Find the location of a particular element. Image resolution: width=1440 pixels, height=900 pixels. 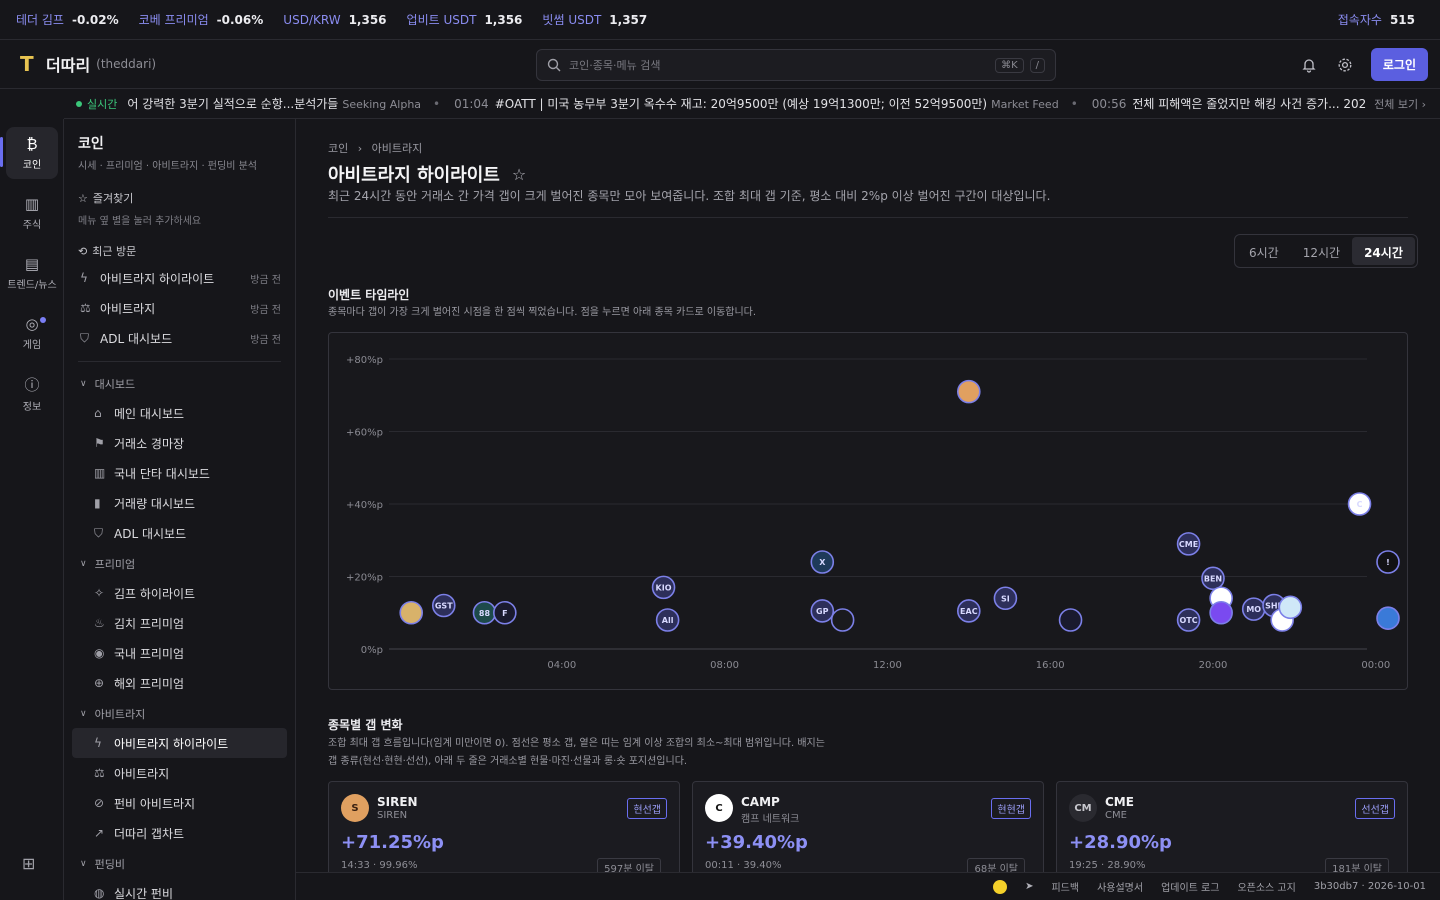

rail-item-stock: ▥ 주식 is located at coordinates (32, 213).